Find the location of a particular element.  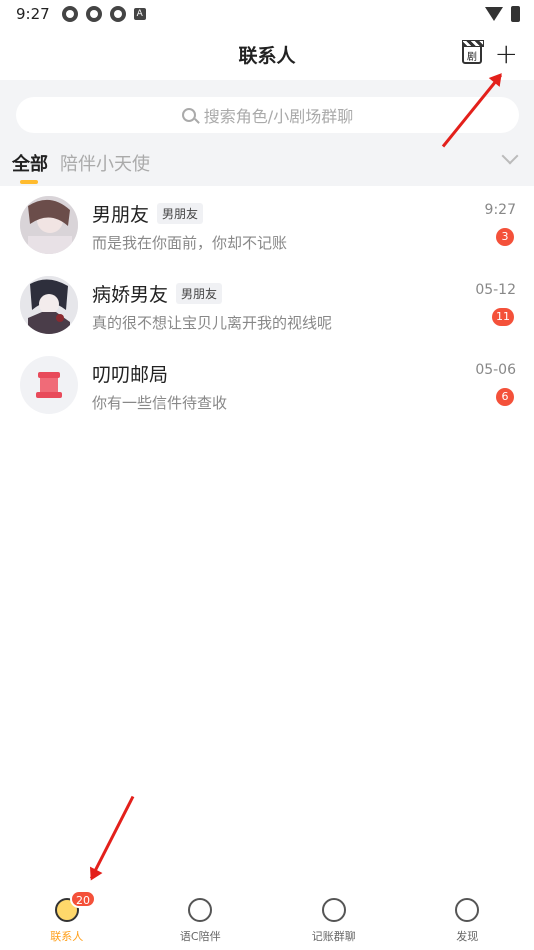

search-icon is located at coordinates (188, 115).